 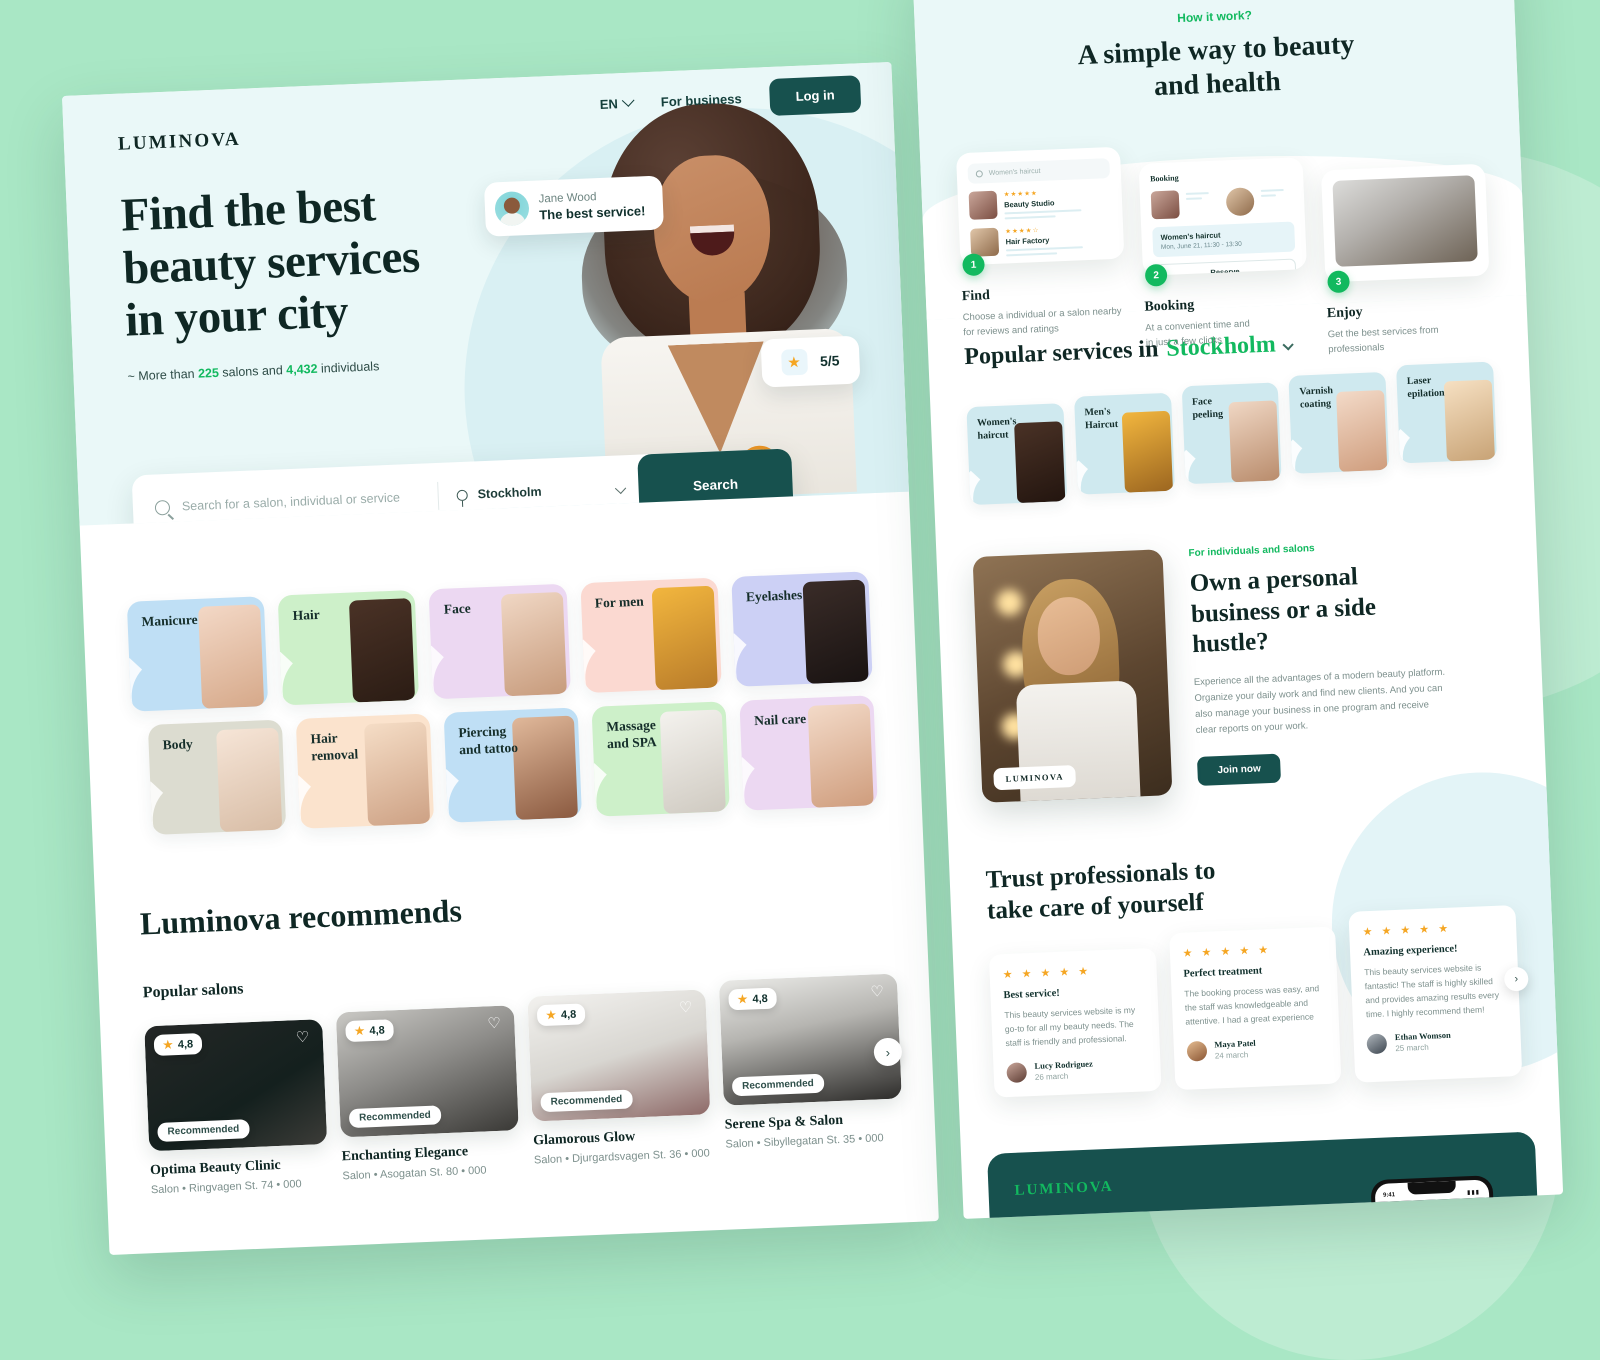 I want to click on service-card: Varnish coating, so click(x=1339, y=422).